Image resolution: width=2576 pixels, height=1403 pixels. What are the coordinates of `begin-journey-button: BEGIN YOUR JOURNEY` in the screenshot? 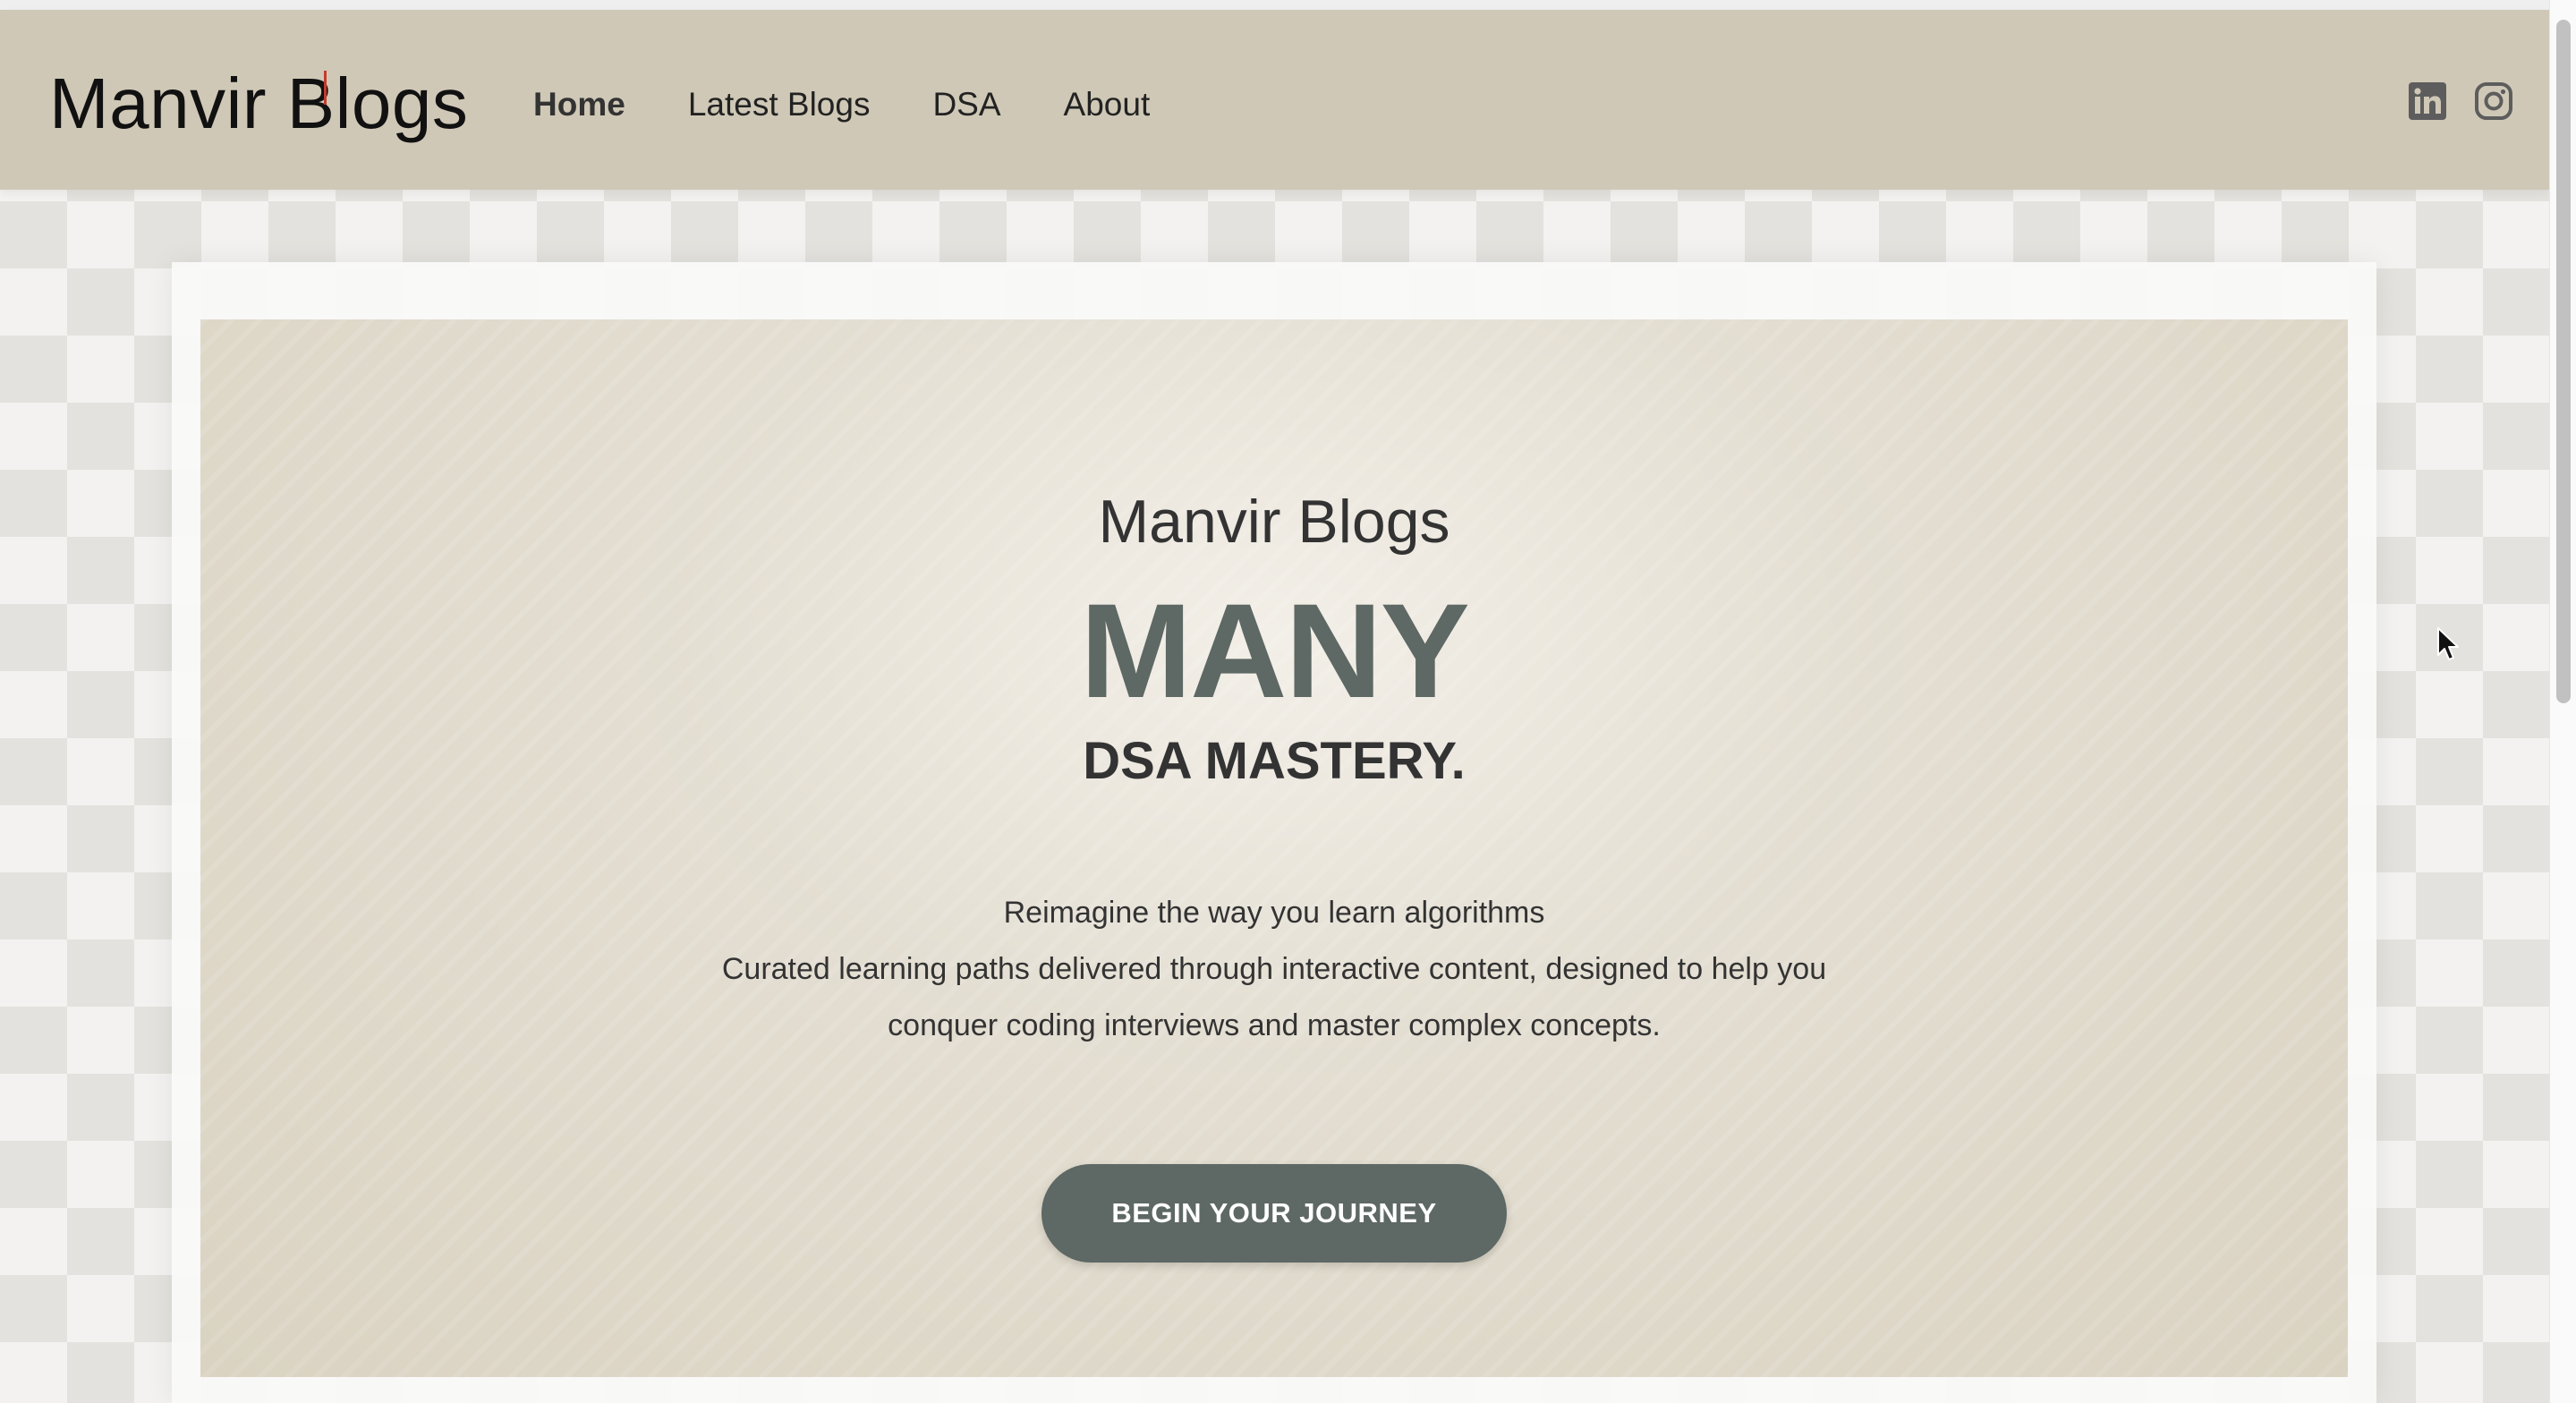 It's located at (1274, 1213).